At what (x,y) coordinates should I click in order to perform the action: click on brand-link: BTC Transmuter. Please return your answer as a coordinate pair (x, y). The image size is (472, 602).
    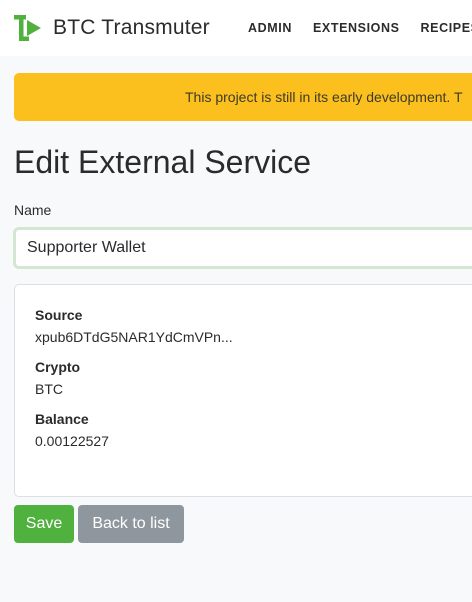
    Looking at the image, I should click on (112, 28).